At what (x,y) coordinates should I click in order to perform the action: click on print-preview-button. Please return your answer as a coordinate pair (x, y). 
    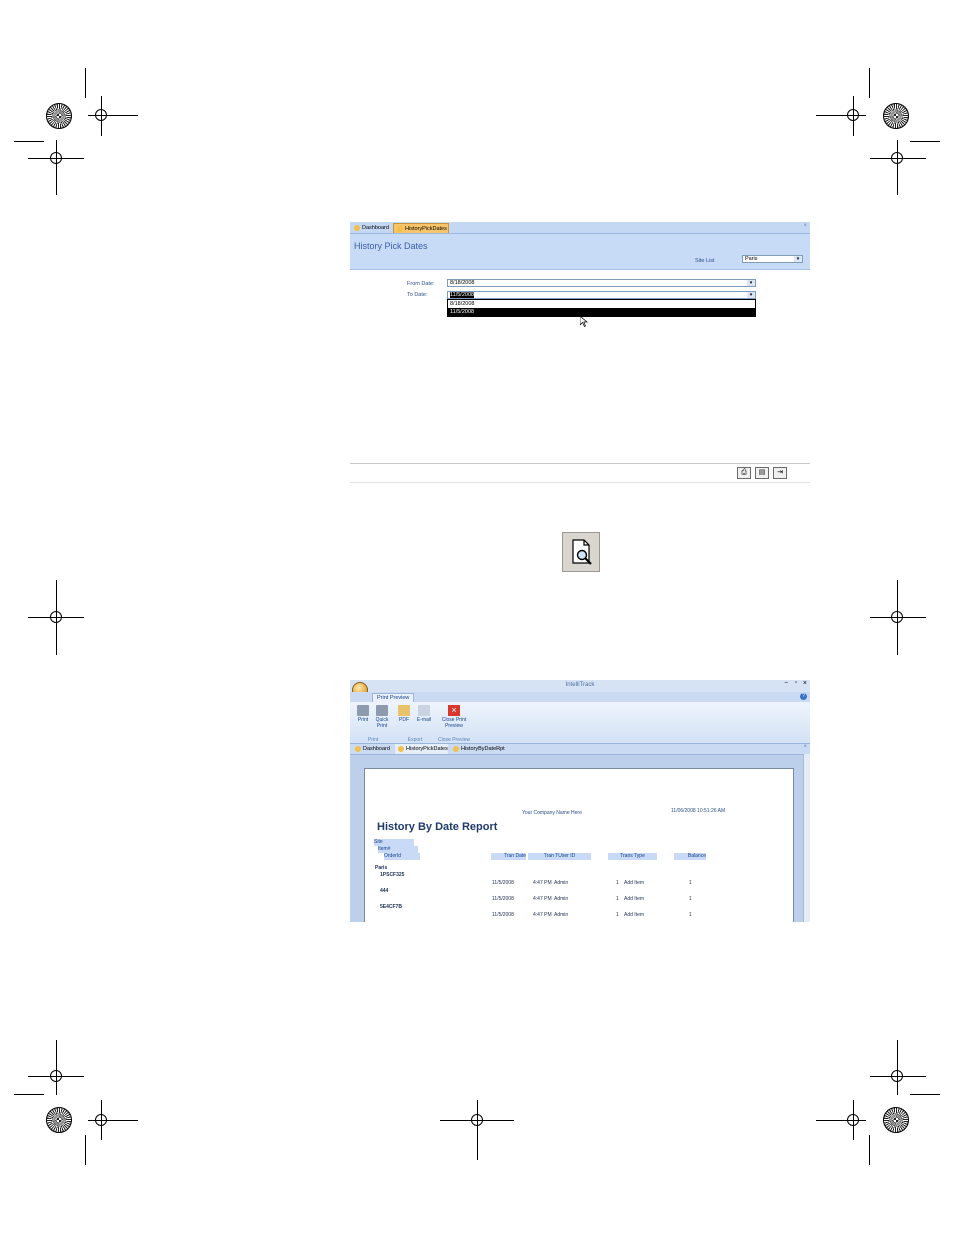
    Looking at the image, I should click on (581, 552).